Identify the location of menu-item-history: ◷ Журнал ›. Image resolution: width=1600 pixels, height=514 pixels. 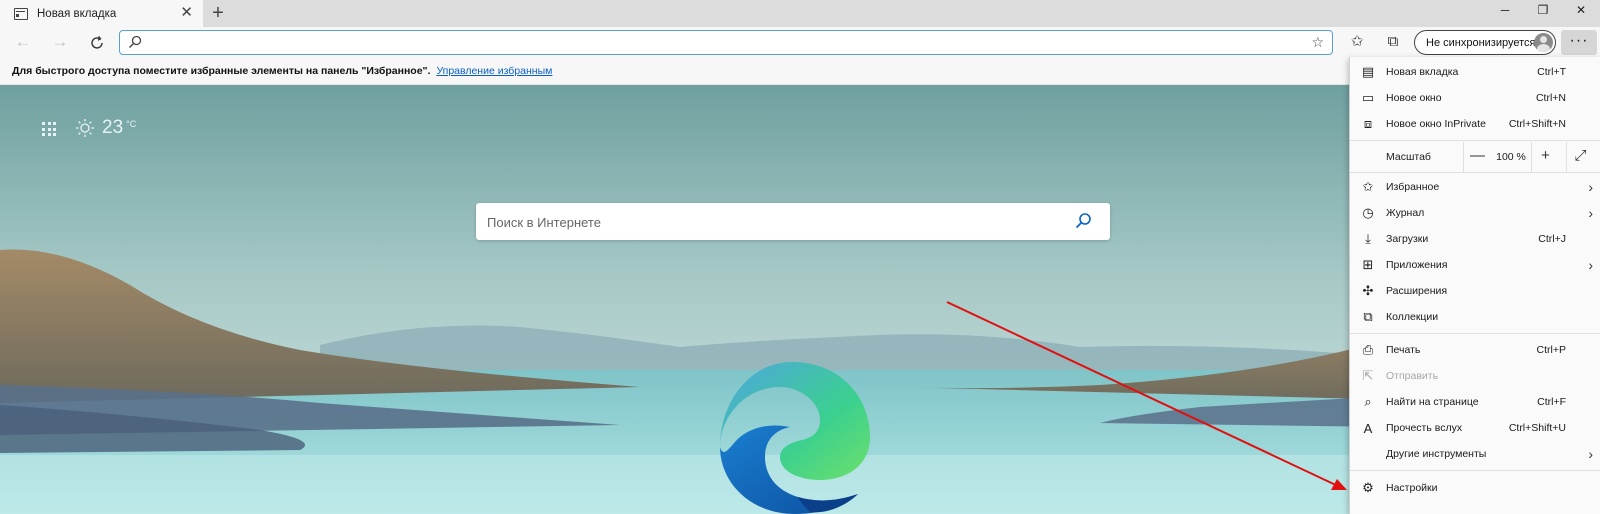
(1475, 213).